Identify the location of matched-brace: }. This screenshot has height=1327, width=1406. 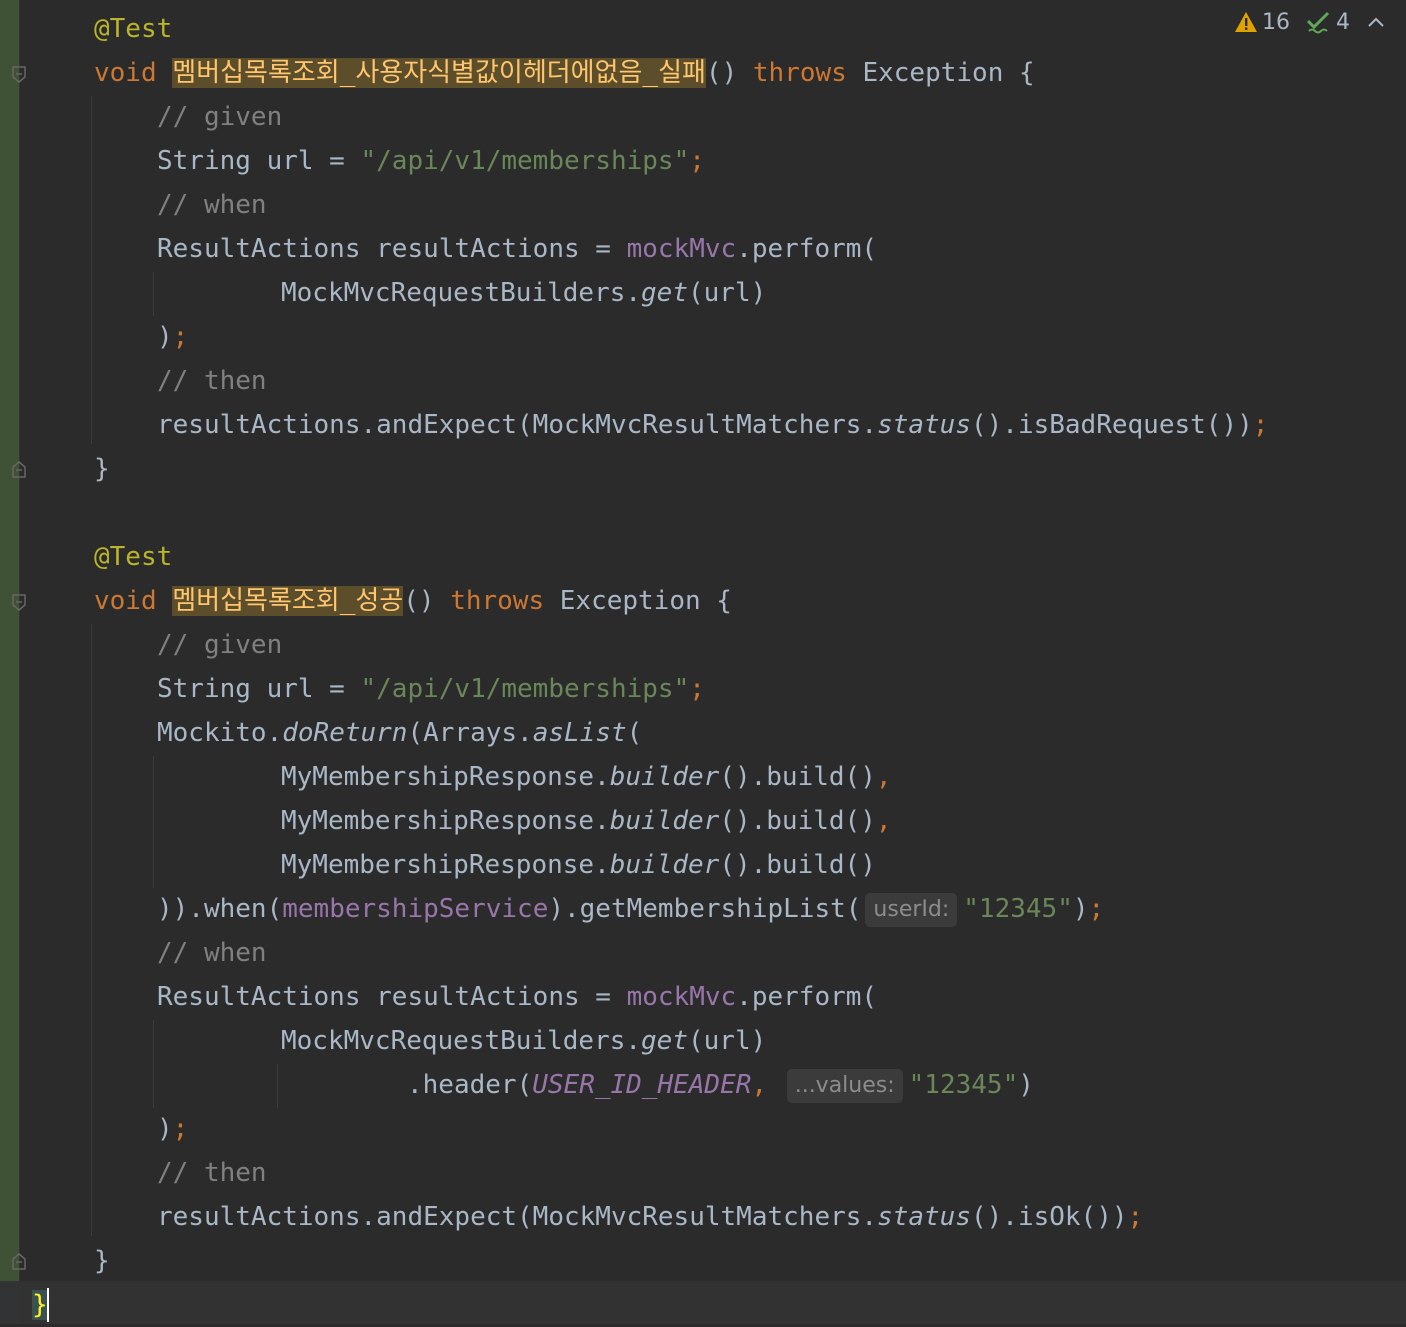
(40, 1305).